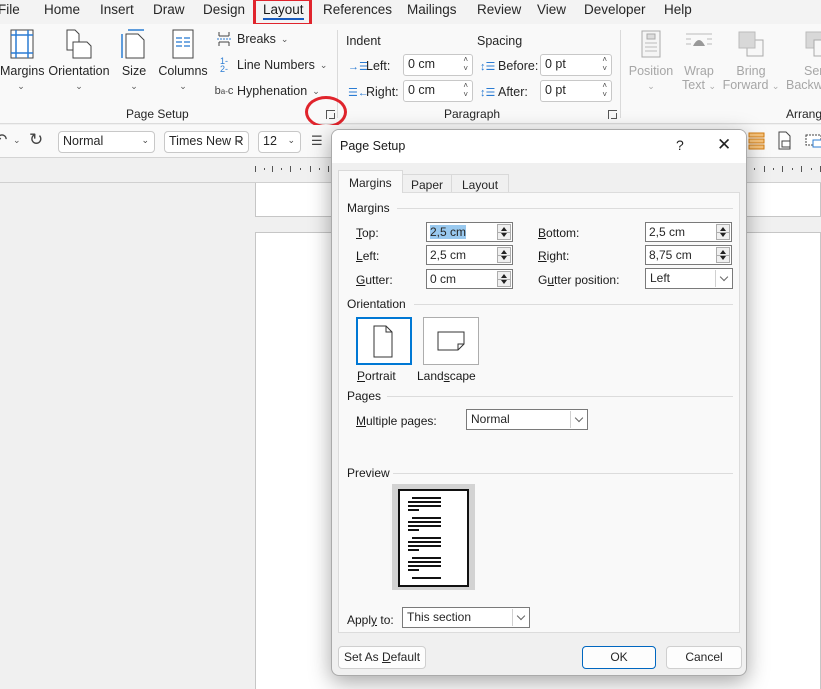 The width and height of the screenshot is (821, 689). Describe the element at coordinates (271, 65) in the screenshot. I see `line-numbers-button: 1- 2- Line Numbers ⌄` at that location.